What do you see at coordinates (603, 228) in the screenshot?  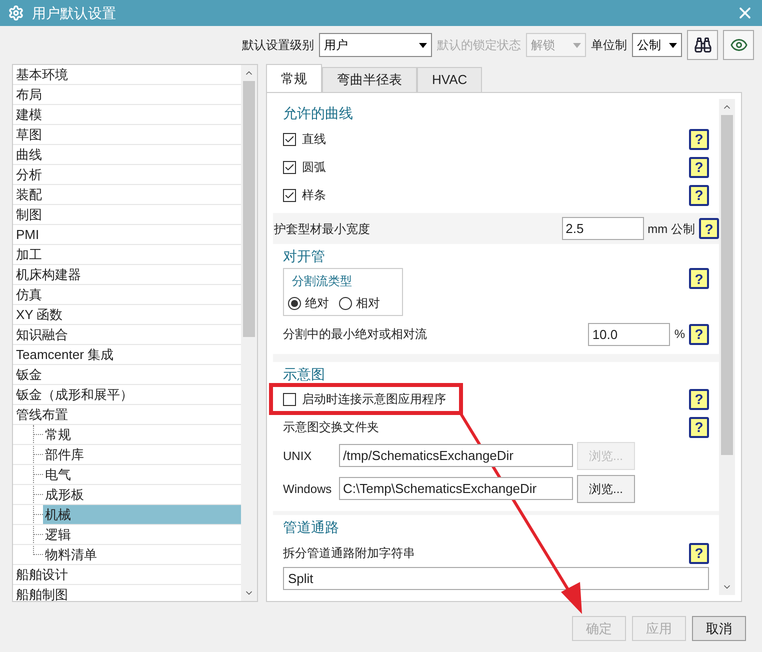 I see `input-field: 2.5` at bounding box center [603, 228].